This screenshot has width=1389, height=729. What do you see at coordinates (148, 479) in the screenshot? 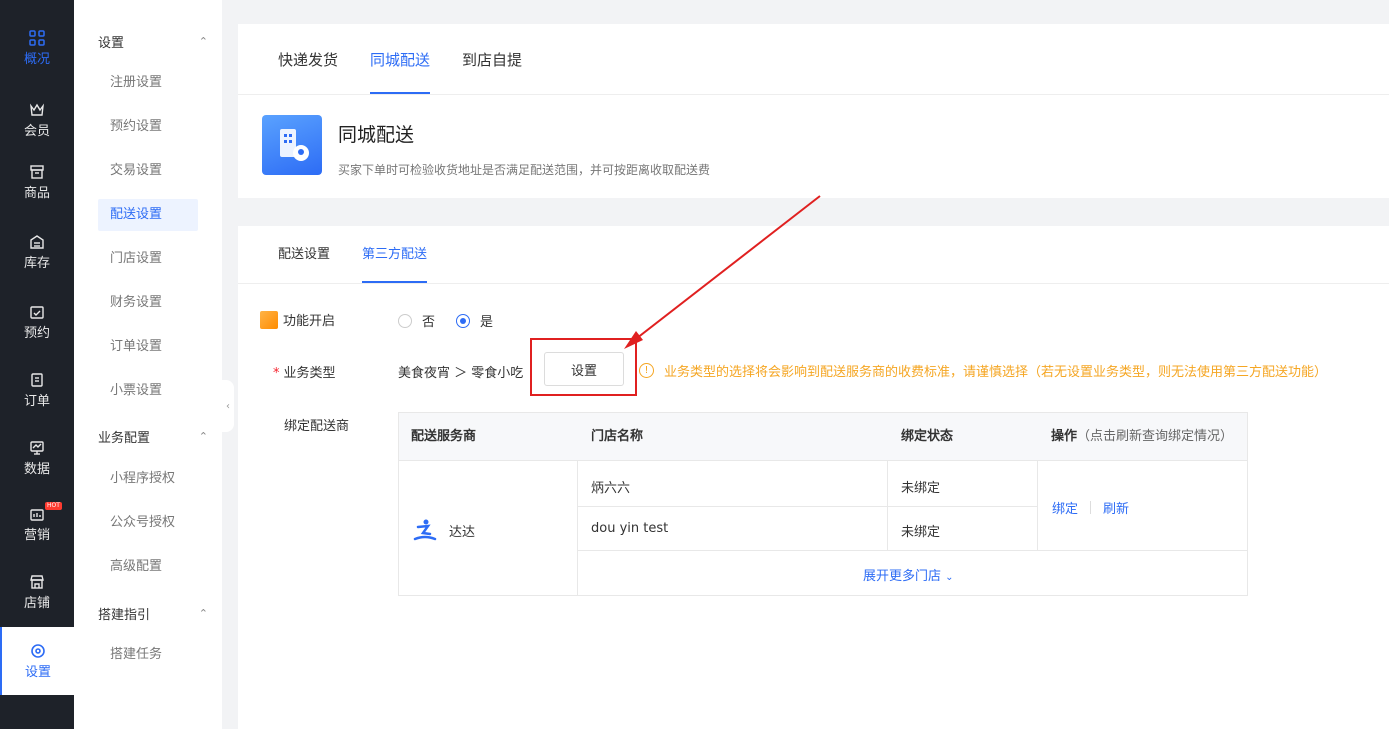
I see `submenu-item-miniapp-auth: 小程序授权` at bounding box center [148, 479].